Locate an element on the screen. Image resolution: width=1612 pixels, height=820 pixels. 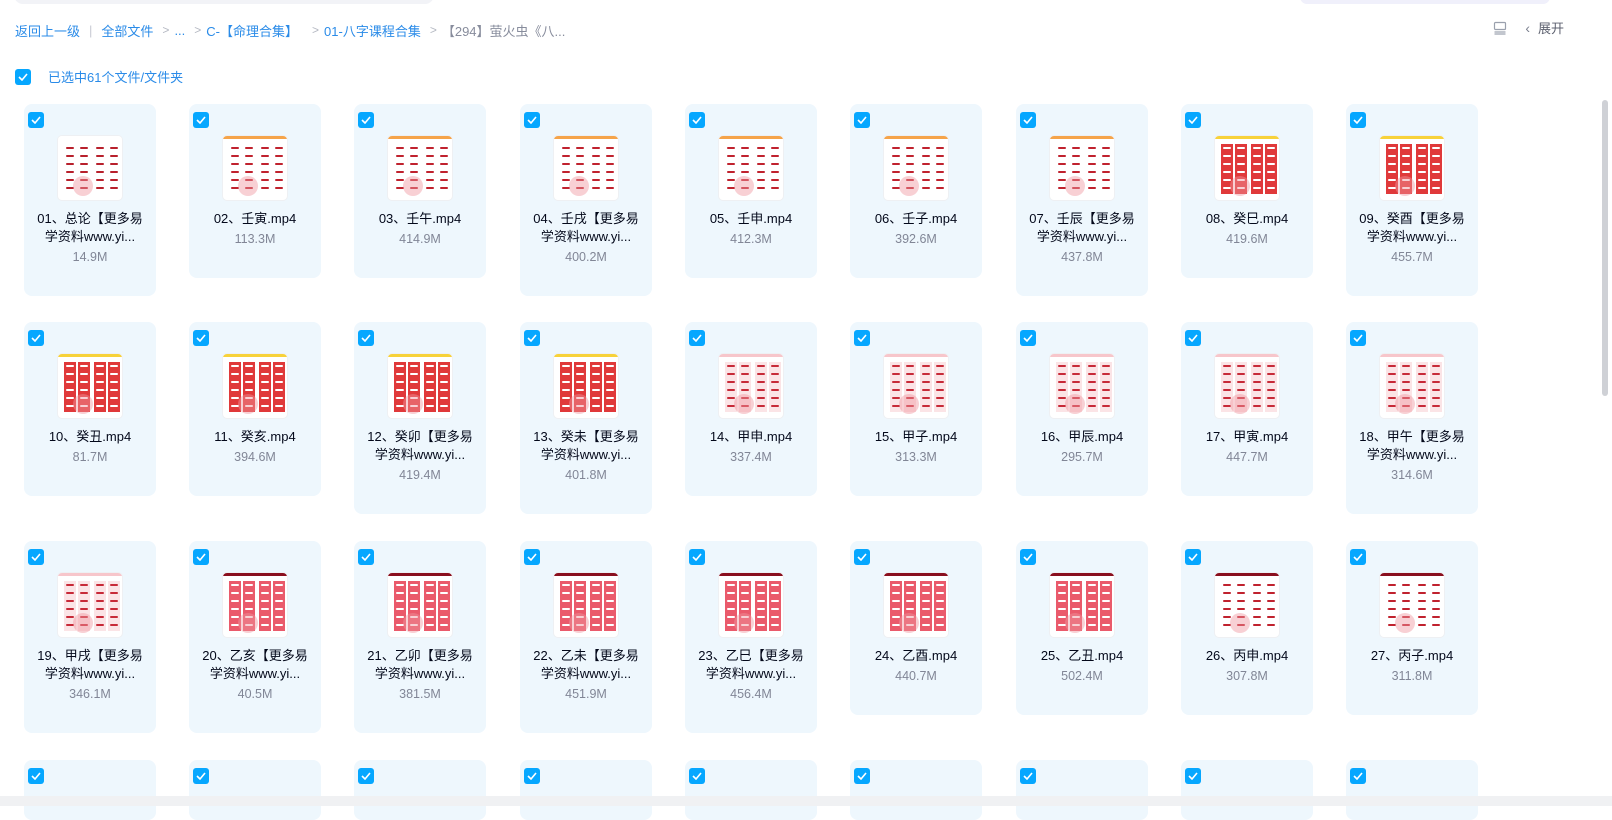
file-card: 25、乙丑.mp4 502.4M is located at coordinates (1082, 628).